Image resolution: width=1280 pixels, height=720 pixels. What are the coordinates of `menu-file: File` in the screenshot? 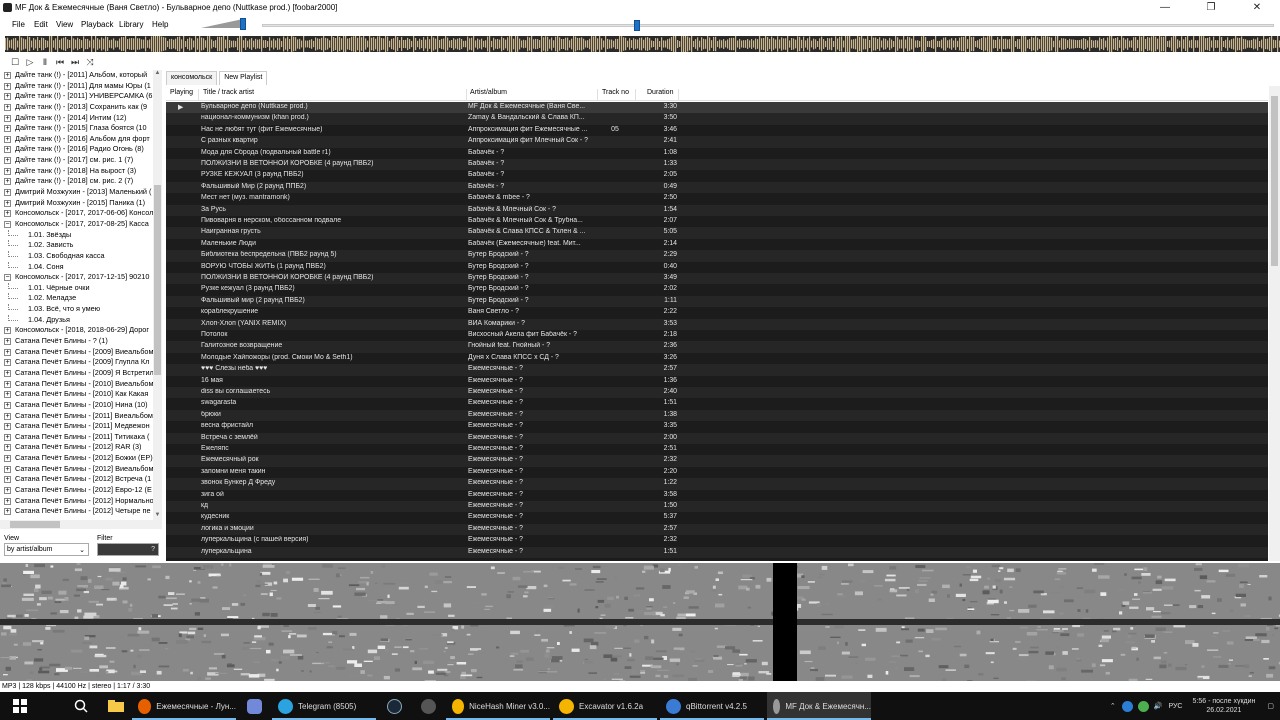 It's located at (18, 24).